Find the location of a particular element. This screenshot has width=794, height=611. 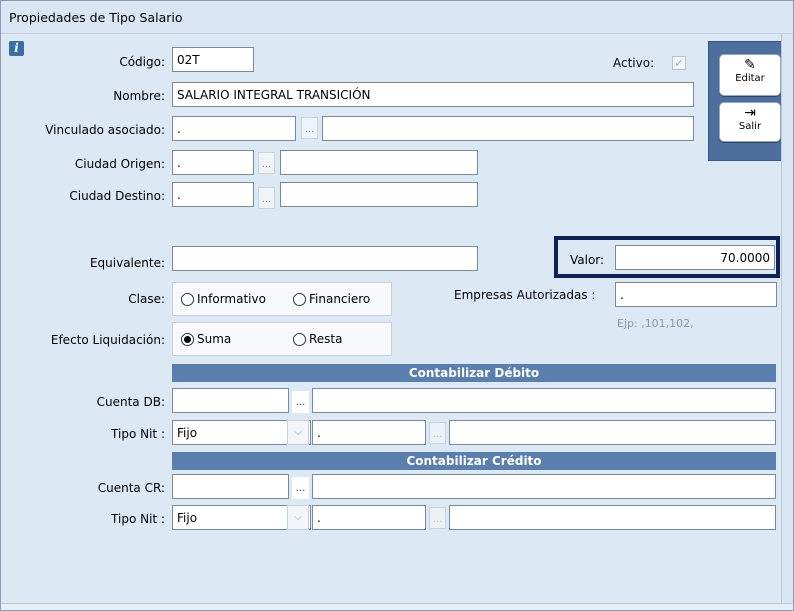

clase-informativo-radio: Informativo is located at coordinates (223, 299).